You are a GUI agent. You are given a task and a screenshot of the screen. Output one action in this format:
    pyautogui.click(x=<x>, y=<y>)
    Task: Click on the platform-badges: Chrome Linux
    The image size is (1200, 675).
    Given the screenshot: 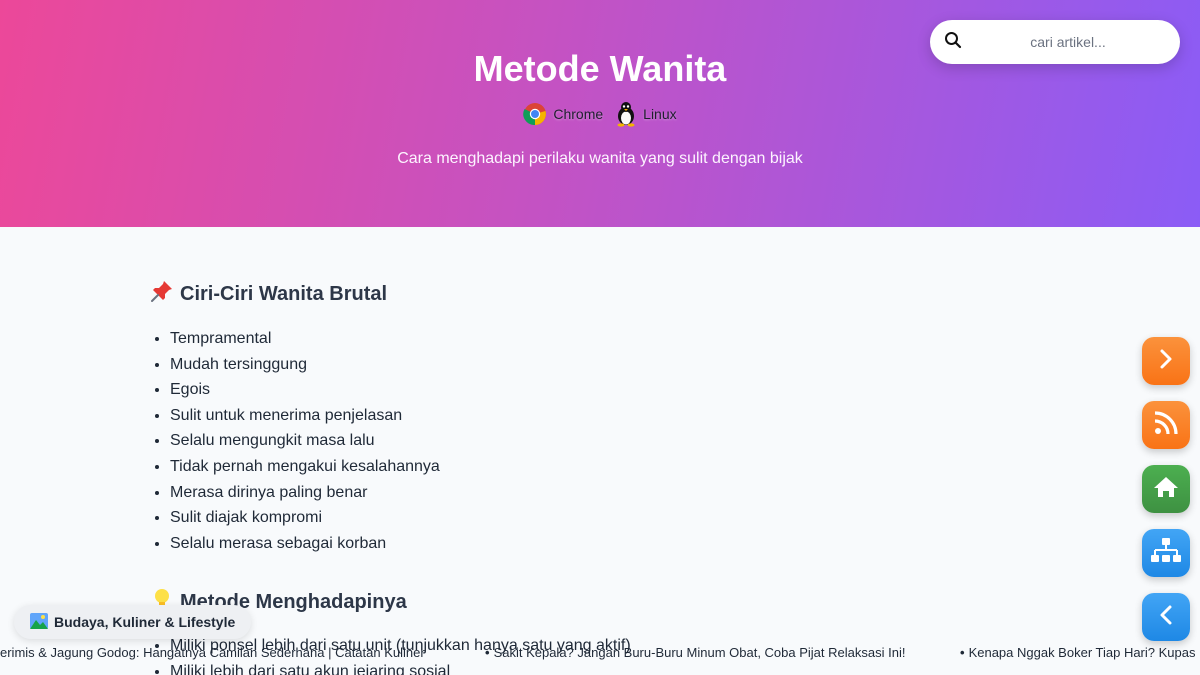 What is the action you would take?
    pyautogui.click(x=600, y=114)
    